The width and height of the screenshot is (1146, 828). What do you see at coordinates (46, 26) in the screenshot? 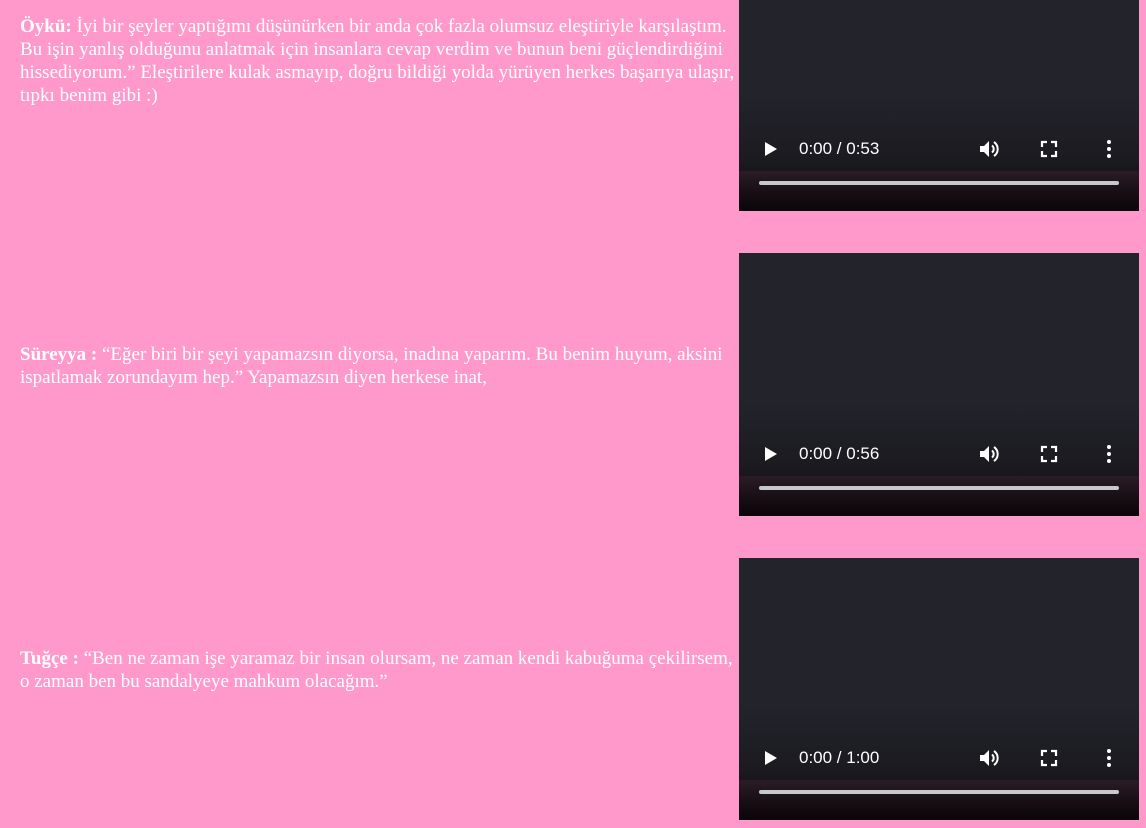
I see `testimonial-1-name: Öykü:` at bounding box center [46, 26].